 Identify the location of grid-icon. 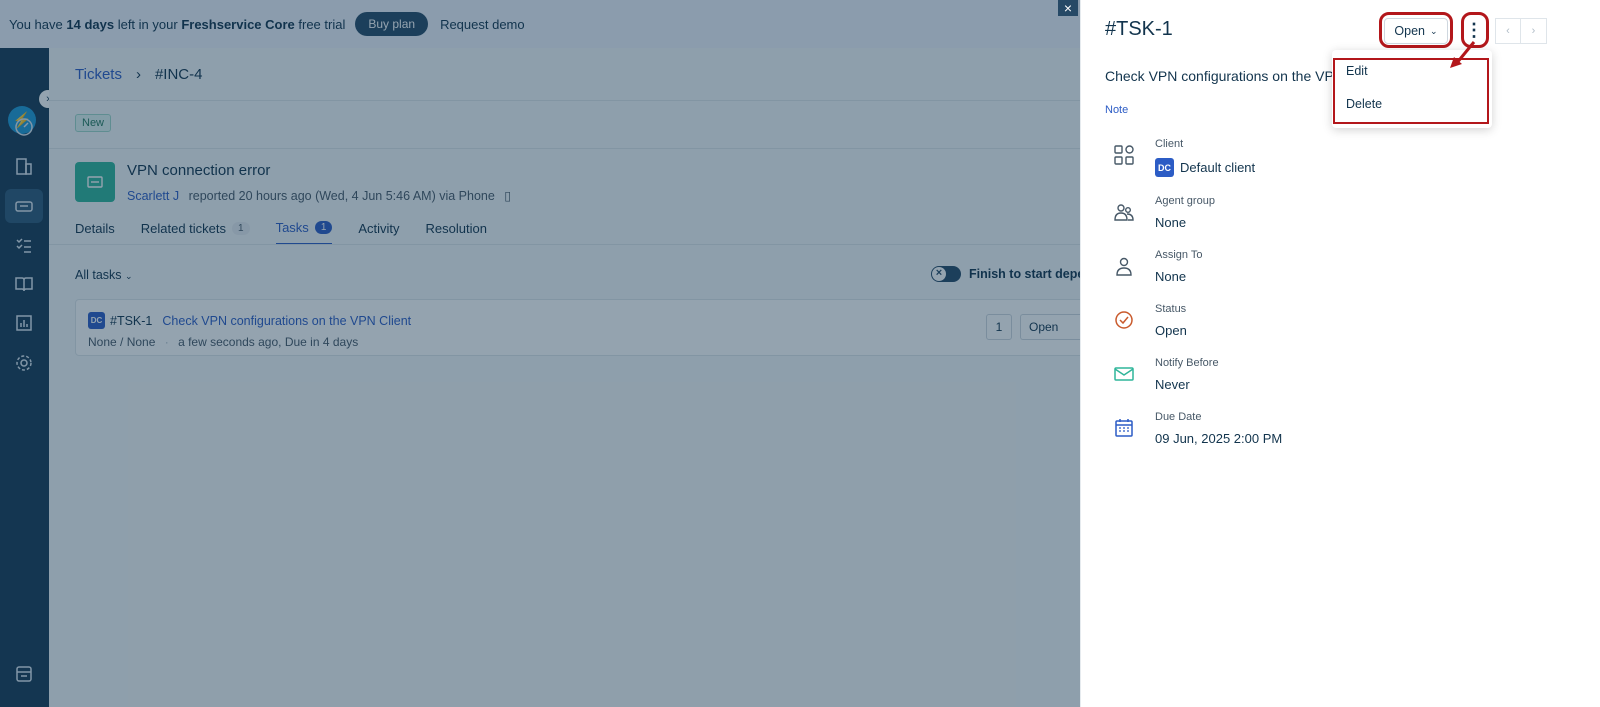
(1124, 155).